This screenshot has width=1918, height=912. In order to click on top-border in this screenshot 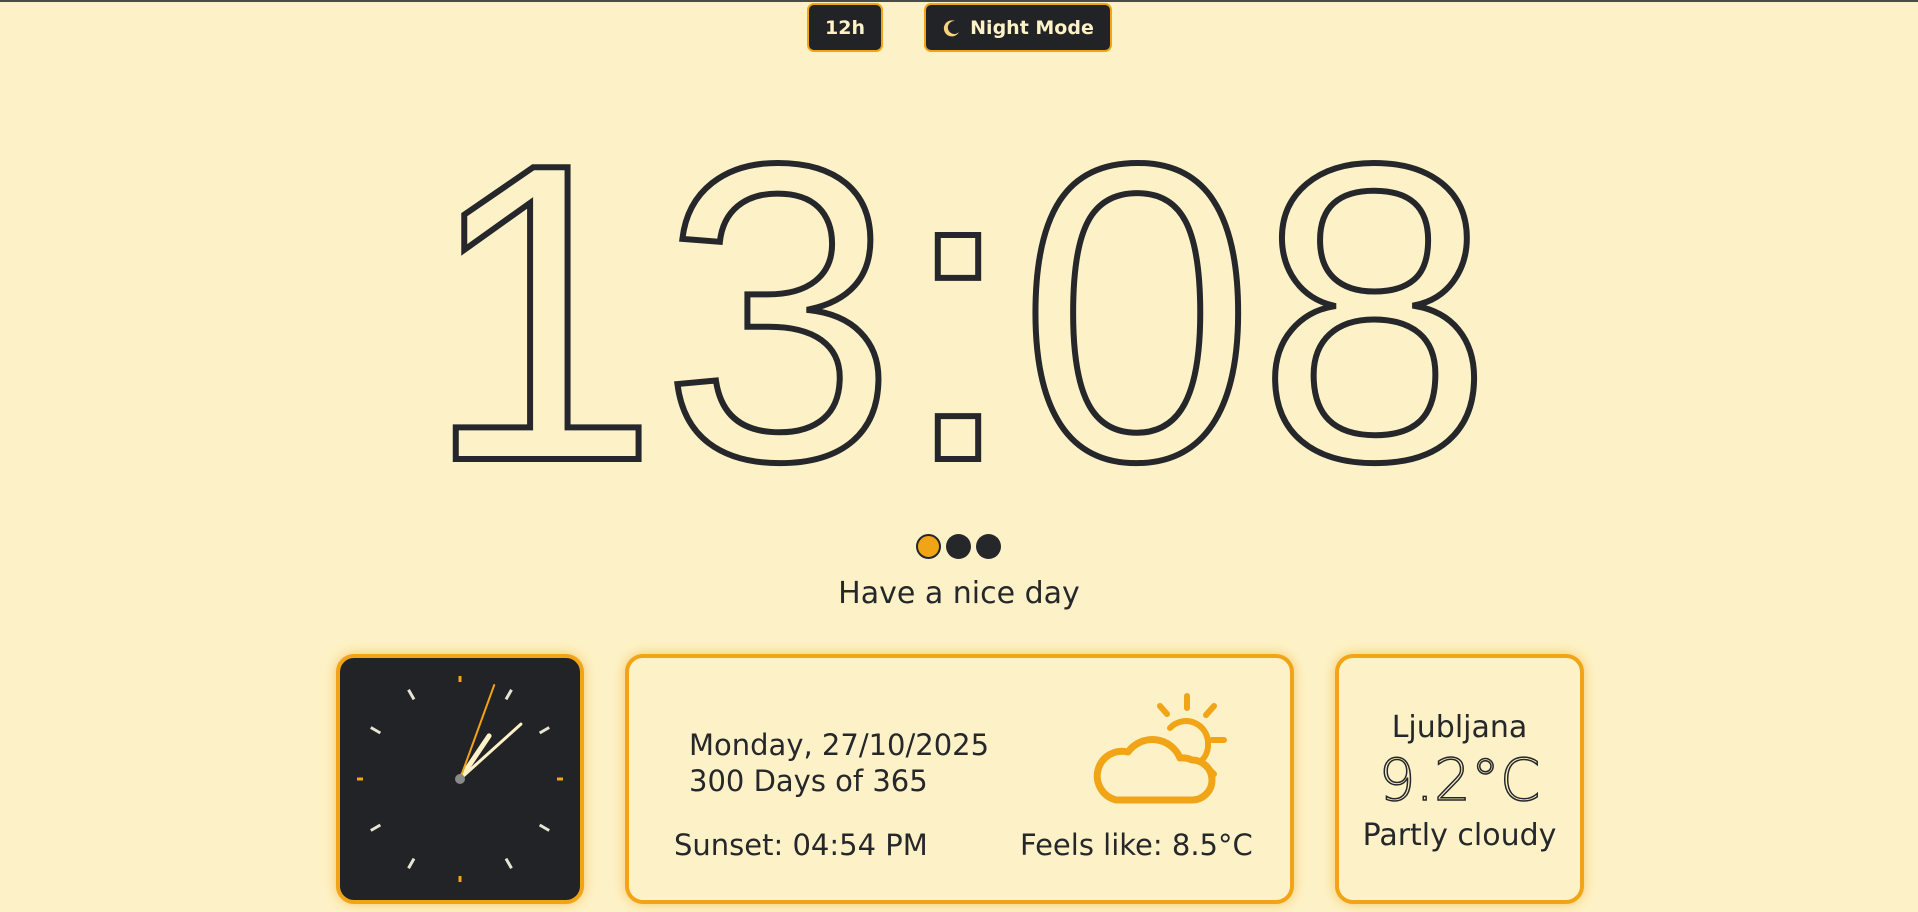, I will do `click(959, 1)`.